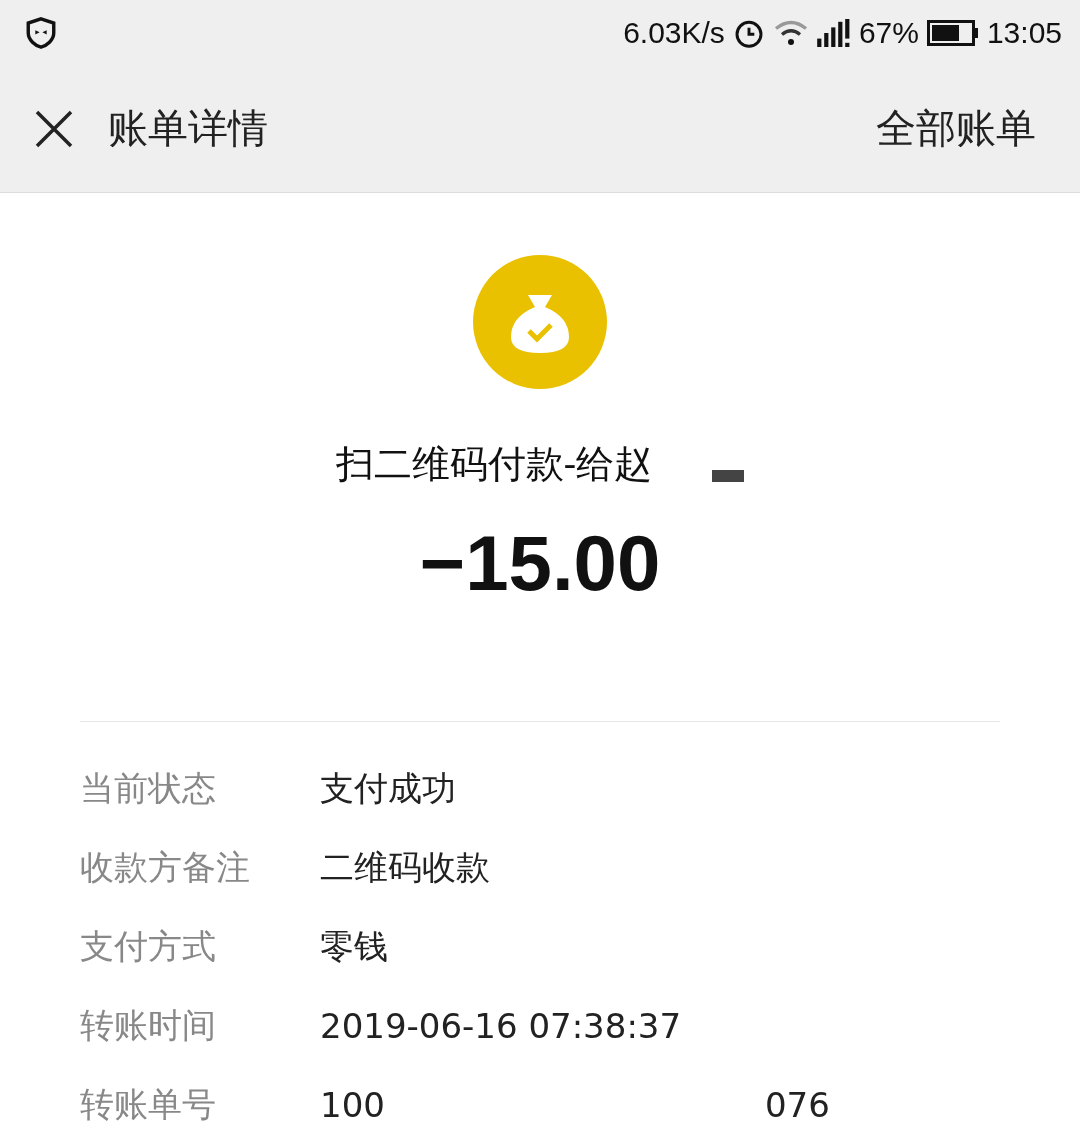  I want to click on all-bills-link: 全部账单, so click(956, 128).